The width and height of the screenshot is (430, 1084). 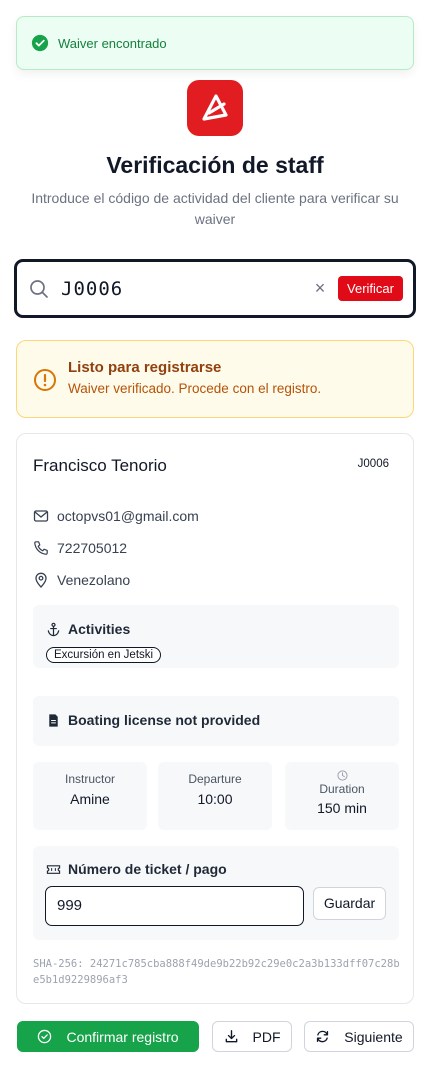 I want to click on duration-value: 150 min, so click(x=342, y=808).